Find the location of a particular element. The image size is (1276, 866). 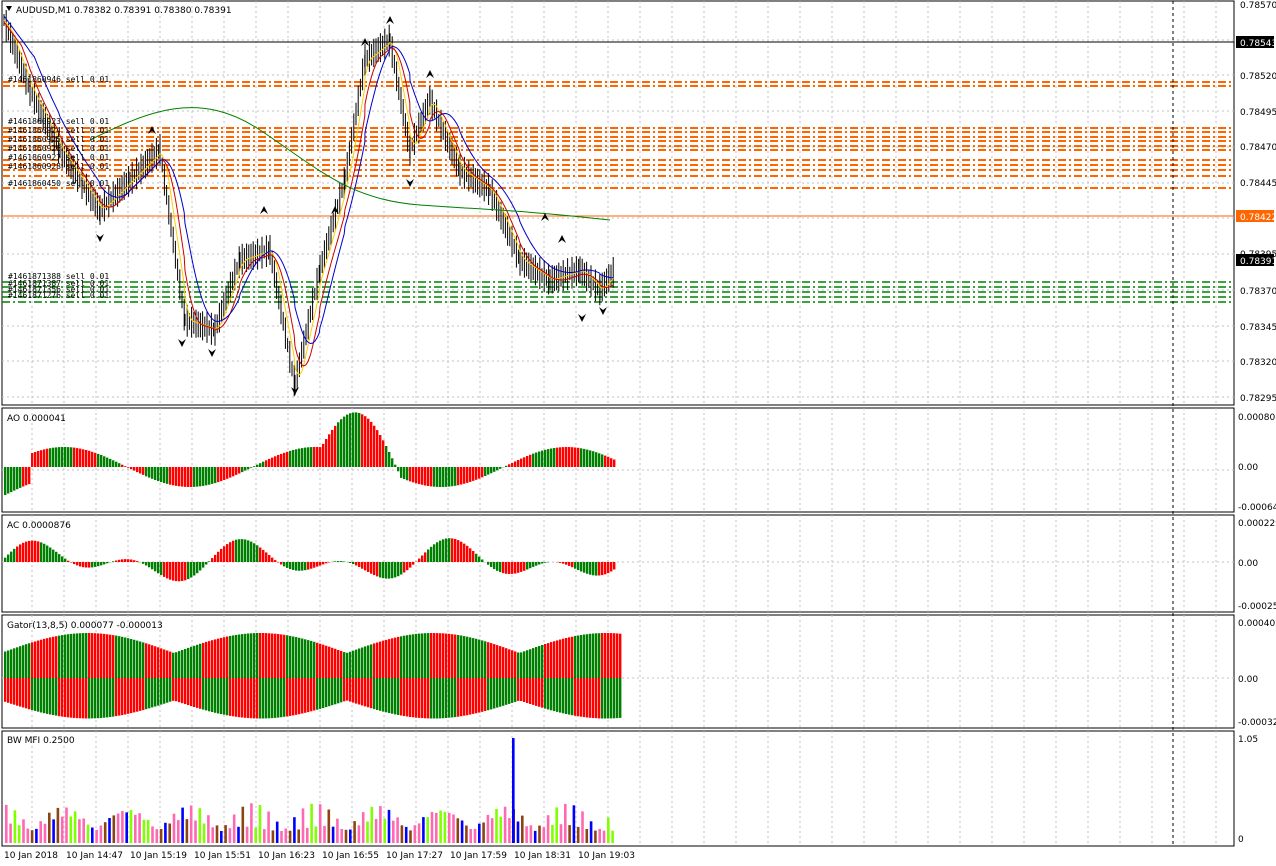

gator-axis-top: 0.000402 is located at coordinates (1257, 624).